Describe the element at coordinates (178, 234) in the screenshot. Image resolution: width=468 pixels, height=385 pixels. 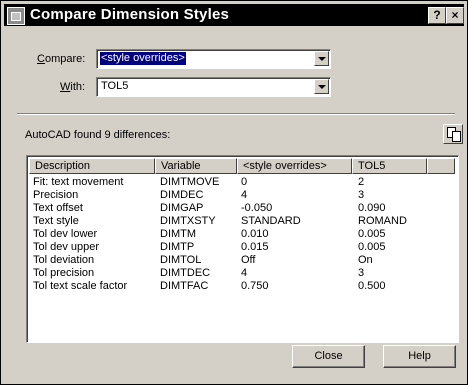
I see `cell-variable: DIMTM` at that location.